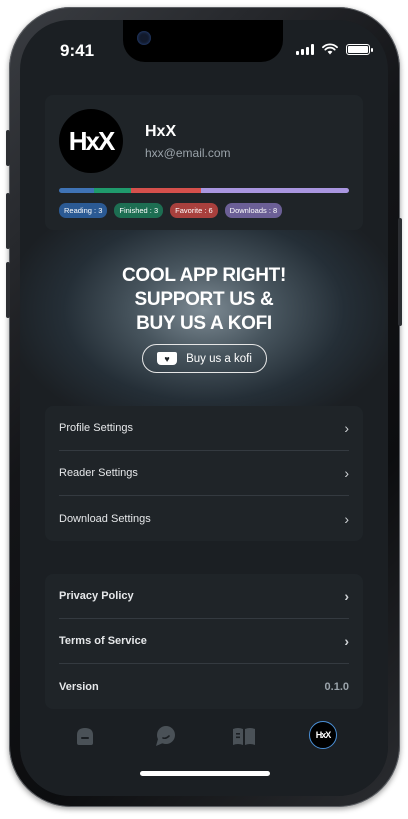  I want to click on promo-line-1: COOL APP RIGHT!, so click(204, 275).